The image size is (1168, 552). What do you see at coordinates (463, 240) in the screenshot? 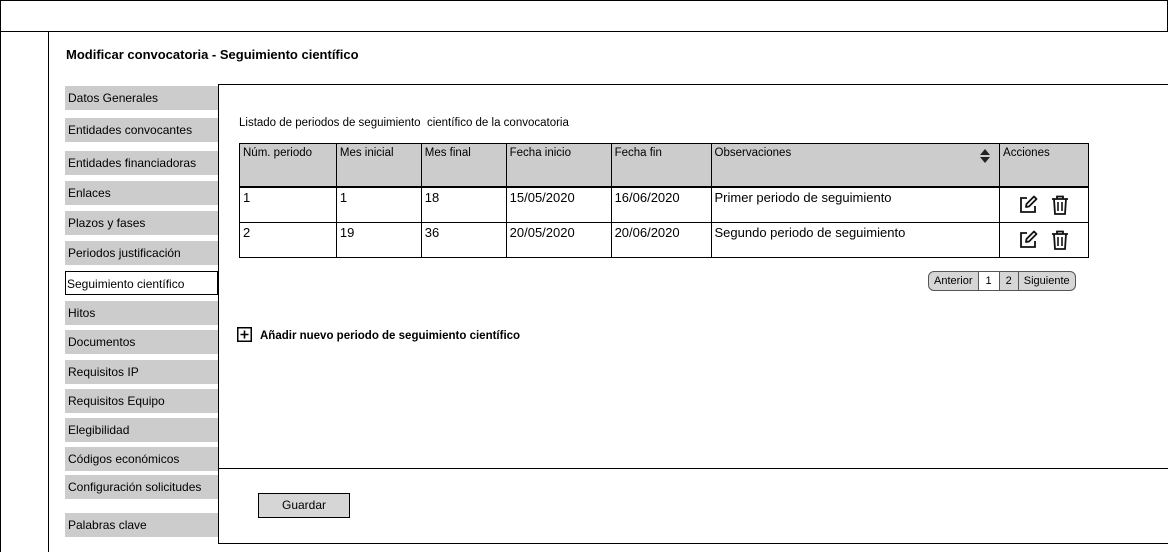
I see `cell-mes-final: 36` at bounding box center [463, 240].